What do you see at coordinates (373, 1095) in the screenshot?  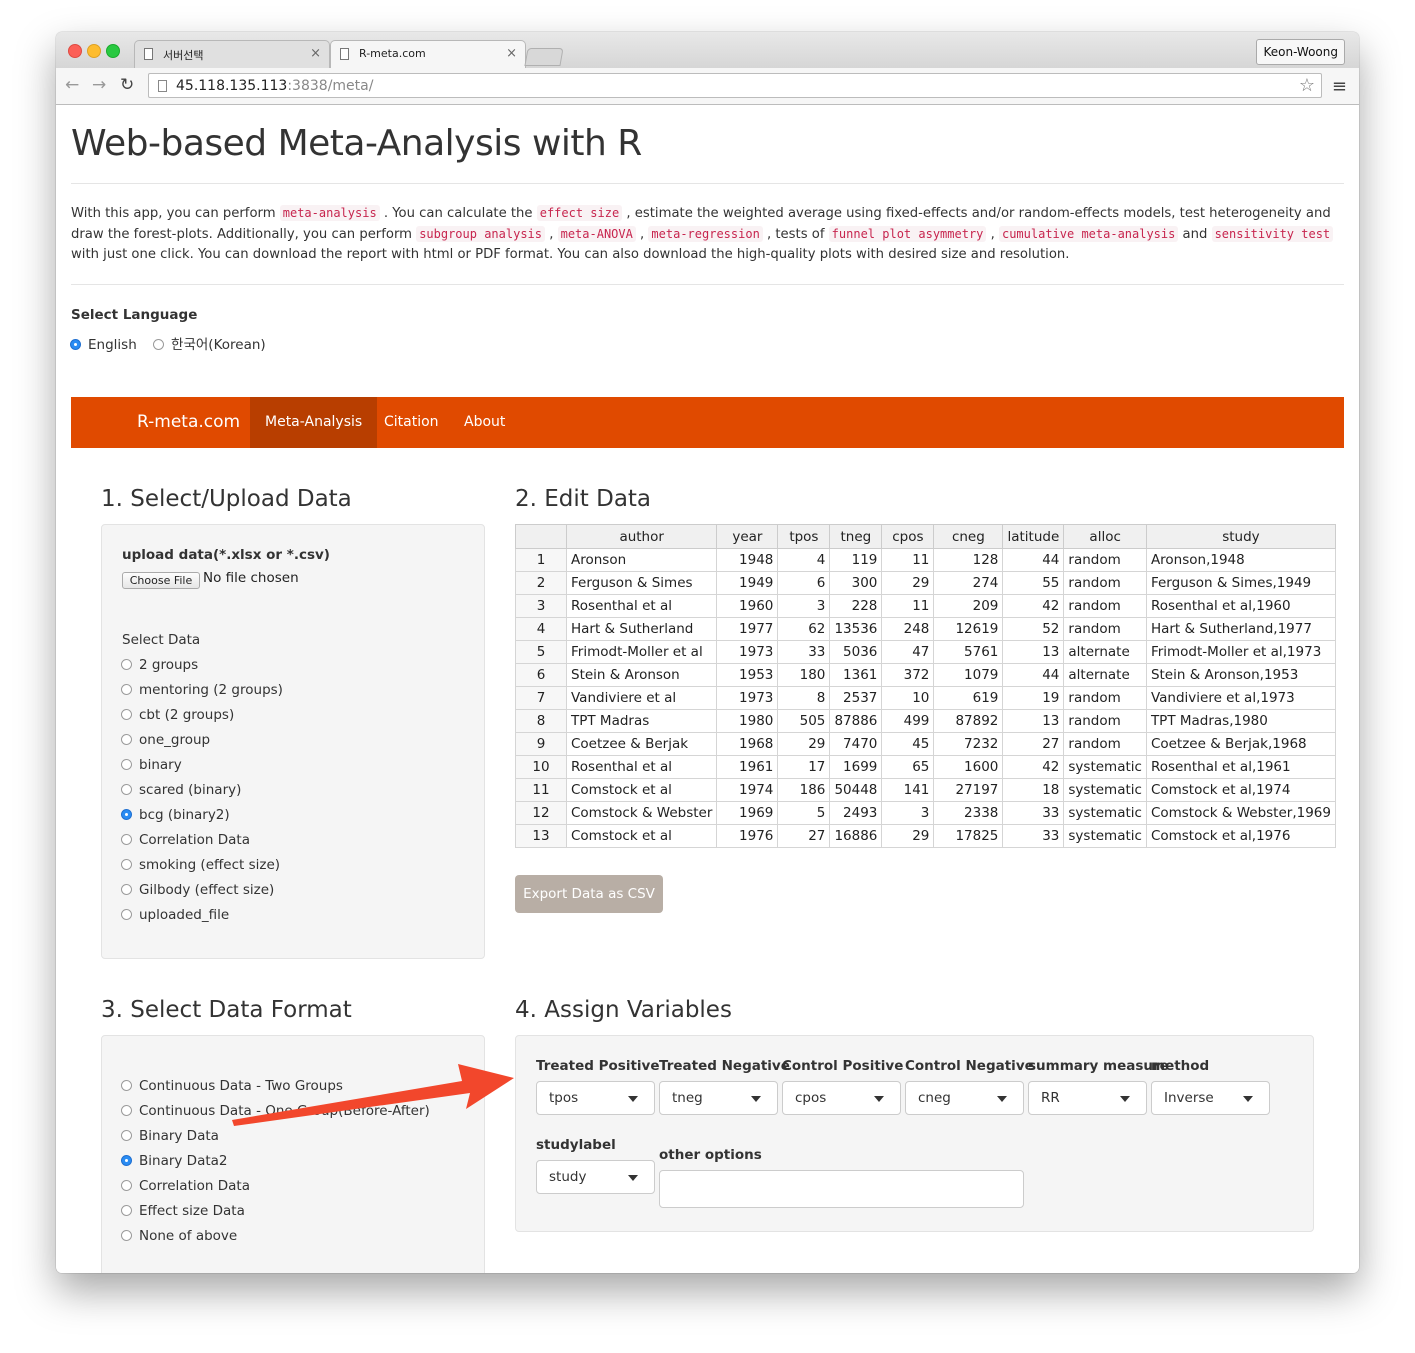 I see `annotation-arrow-icon` at bounding box center [373, 1095].